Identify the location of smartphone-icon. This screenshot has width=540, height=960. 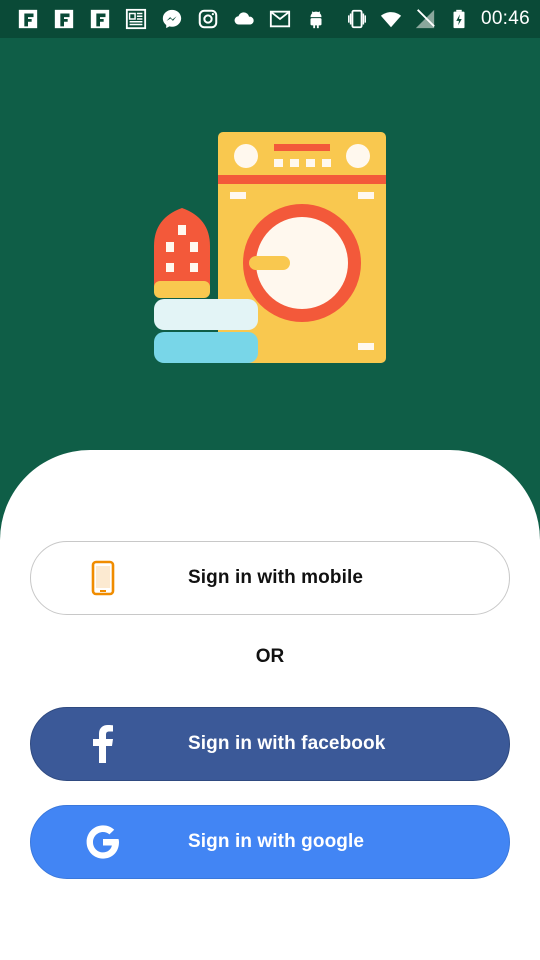
(103, 578).